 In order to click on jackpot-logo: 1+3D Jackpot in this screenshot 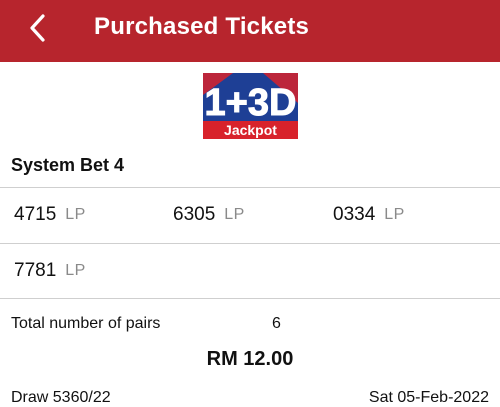, I will do `click(250, 106)`.